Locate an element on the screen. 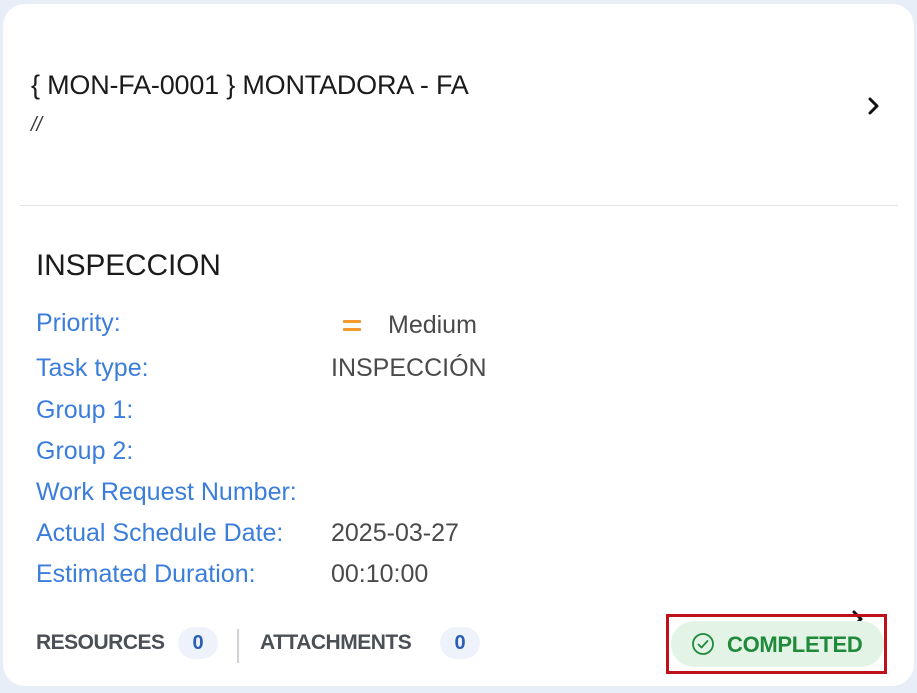 The height and width of the screenshot is (693, 917). attachments-label: ATTACHMENTS is located at coordinates (336, 643).